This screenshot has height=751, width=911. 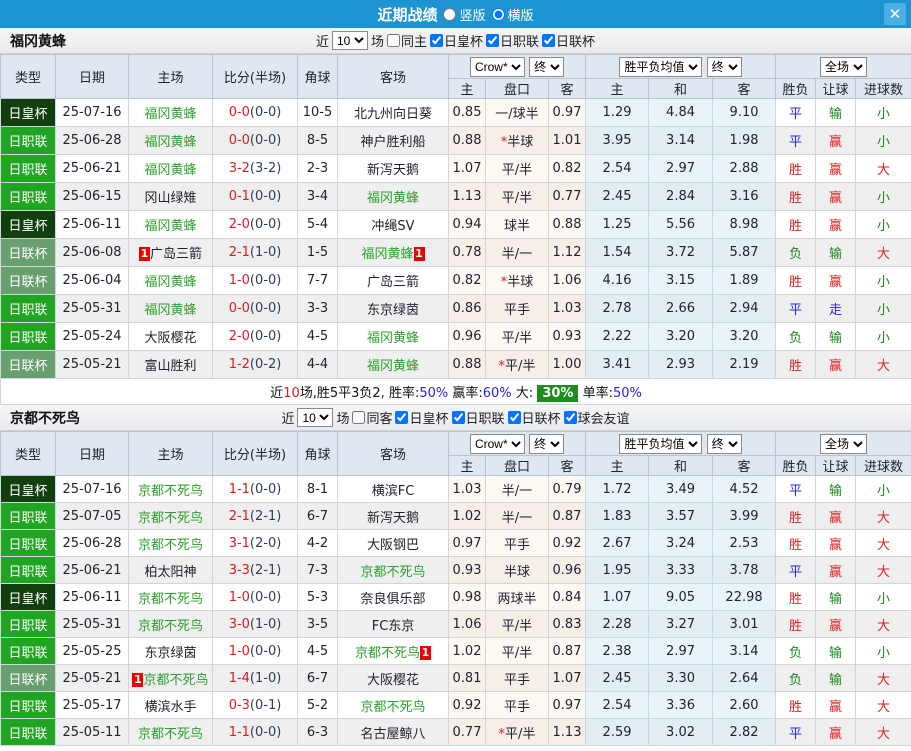 What do you see at coordinates (393, 599) in the screenshot?
I see `away-team-name: 奈良俱乐部` at bounding box center [393, 599].